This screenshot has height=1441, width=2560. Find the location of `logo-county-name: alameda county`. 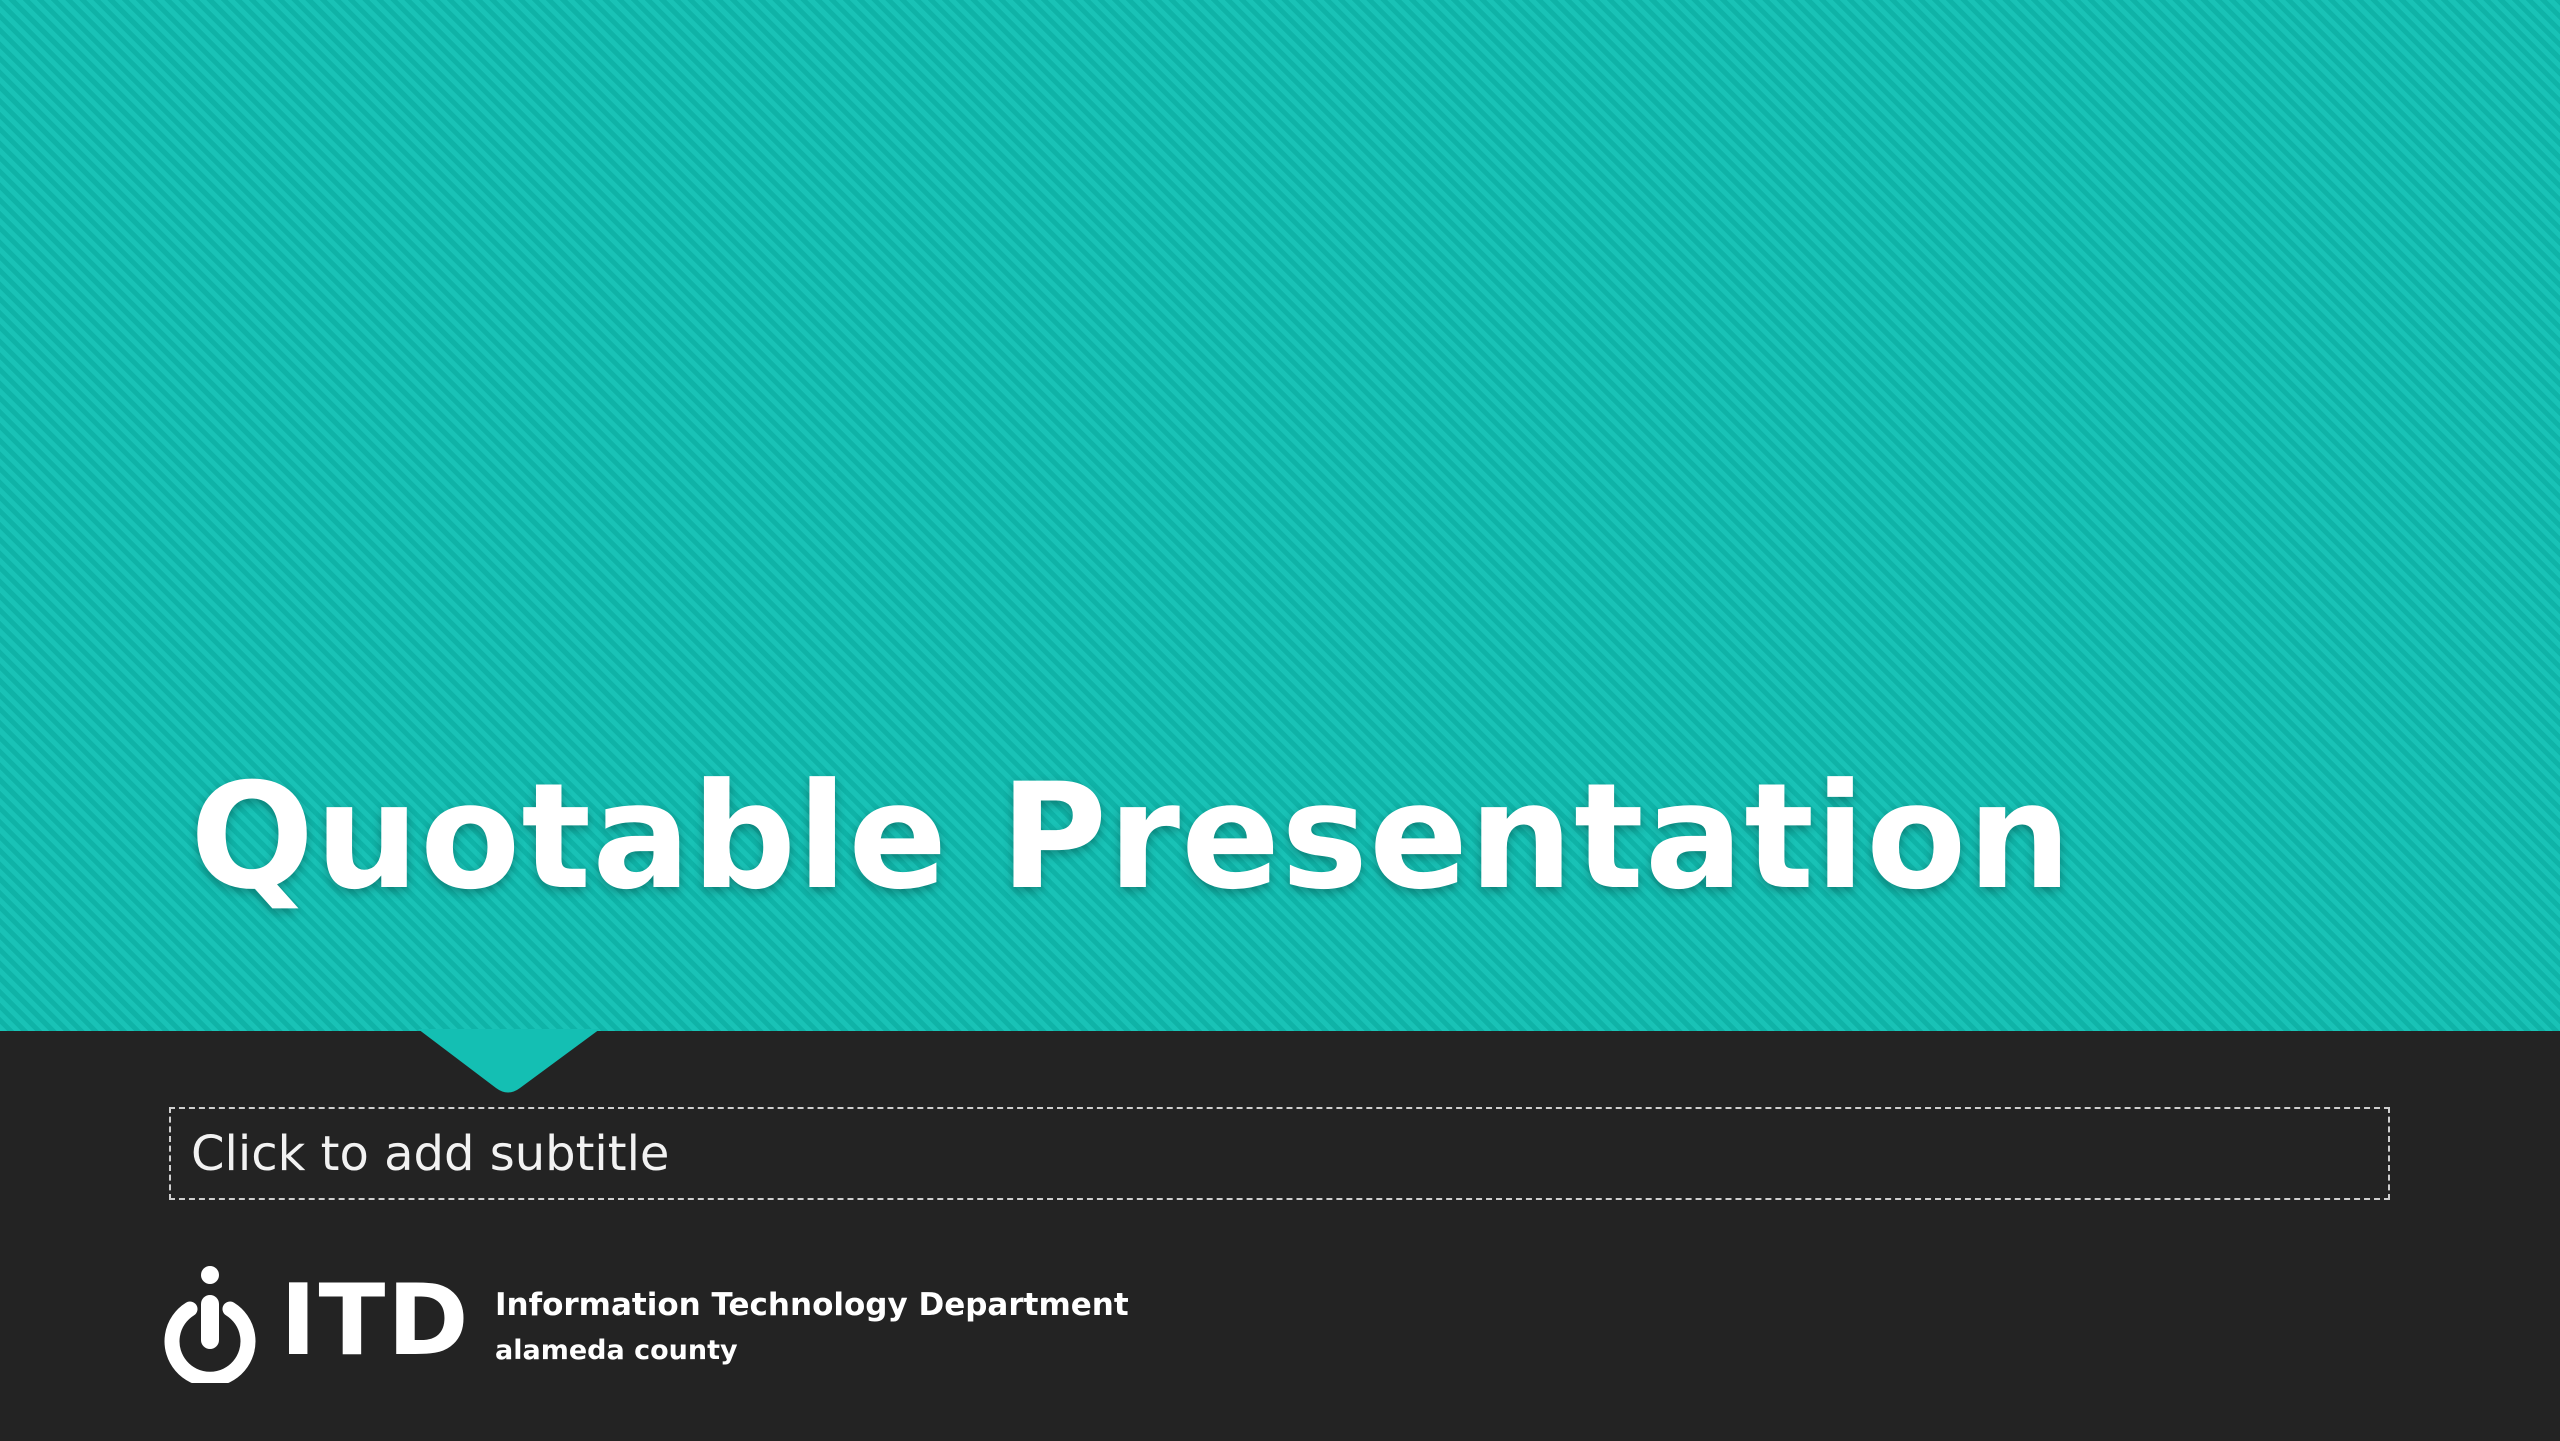

logo-county-name: alameda county is located at coordinates (616, 1350).